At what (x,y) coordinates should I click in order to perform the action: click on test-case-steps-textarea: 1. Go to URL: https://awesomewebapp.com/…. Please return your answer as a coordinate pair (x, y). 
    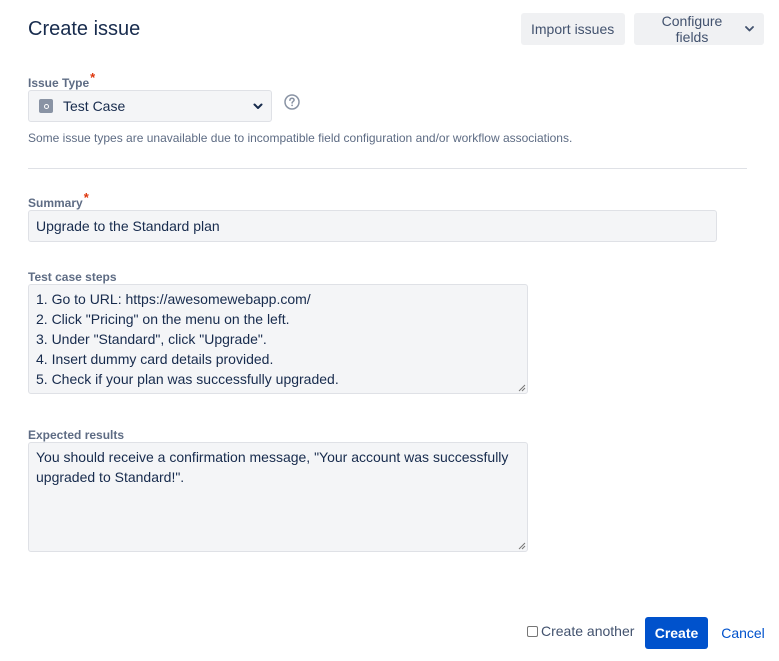
    Looking at the image, I should click on (278, 339).